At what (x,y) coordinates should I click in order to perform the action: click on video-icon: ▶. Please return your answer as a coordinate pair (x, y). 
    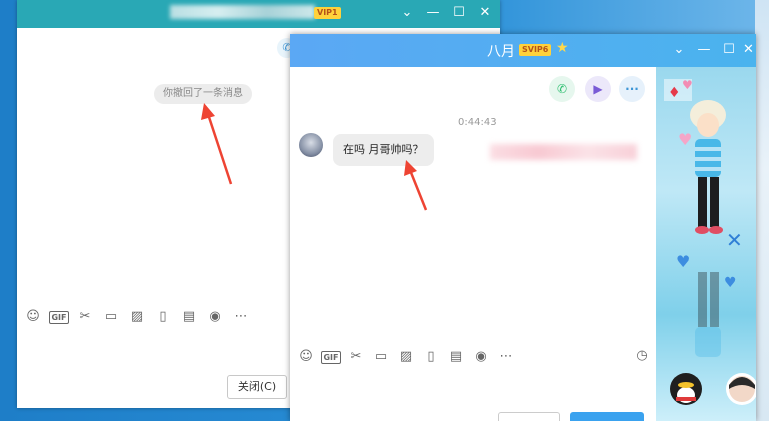
    Looking at the image, I should click on (598, 89).